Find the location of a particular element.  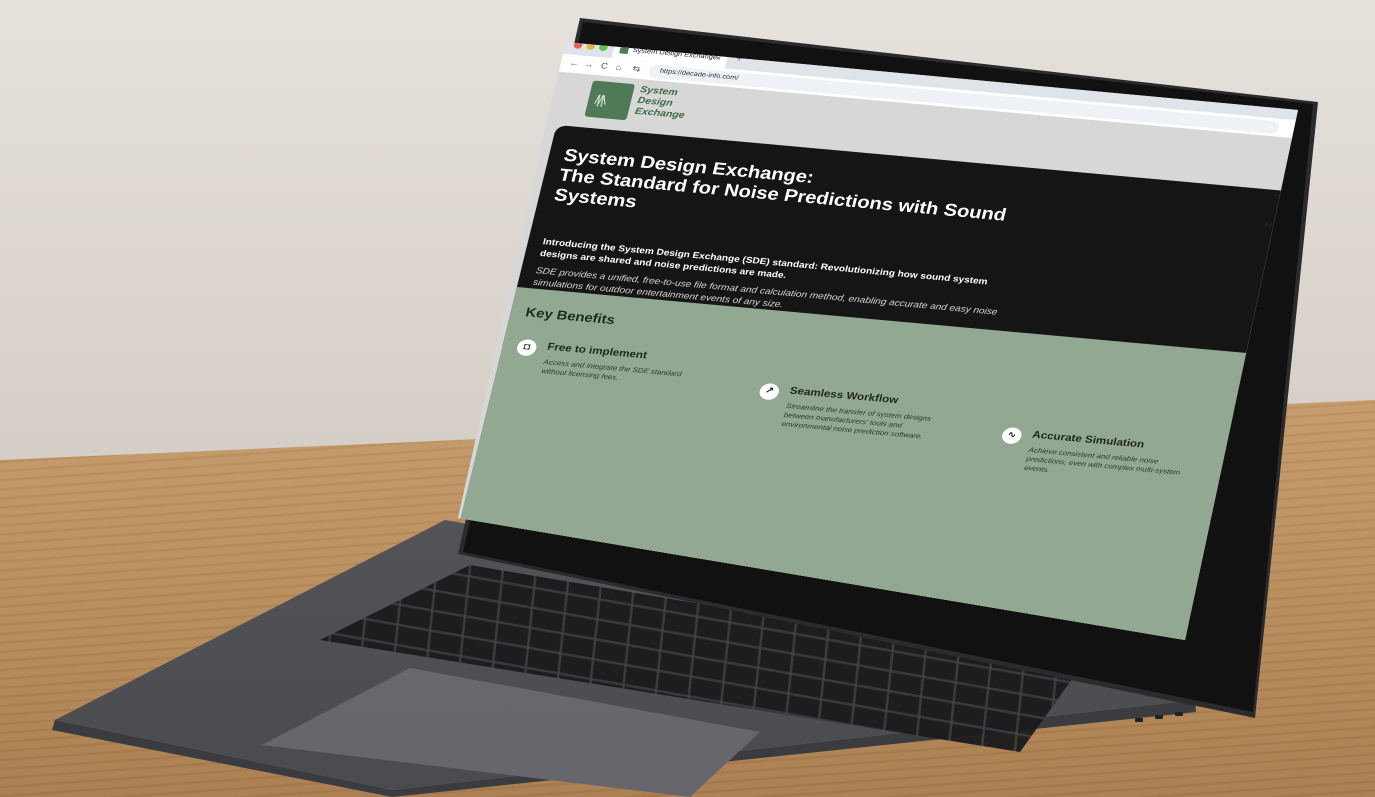

reload-icon: C is located at coordinates (604, 66).